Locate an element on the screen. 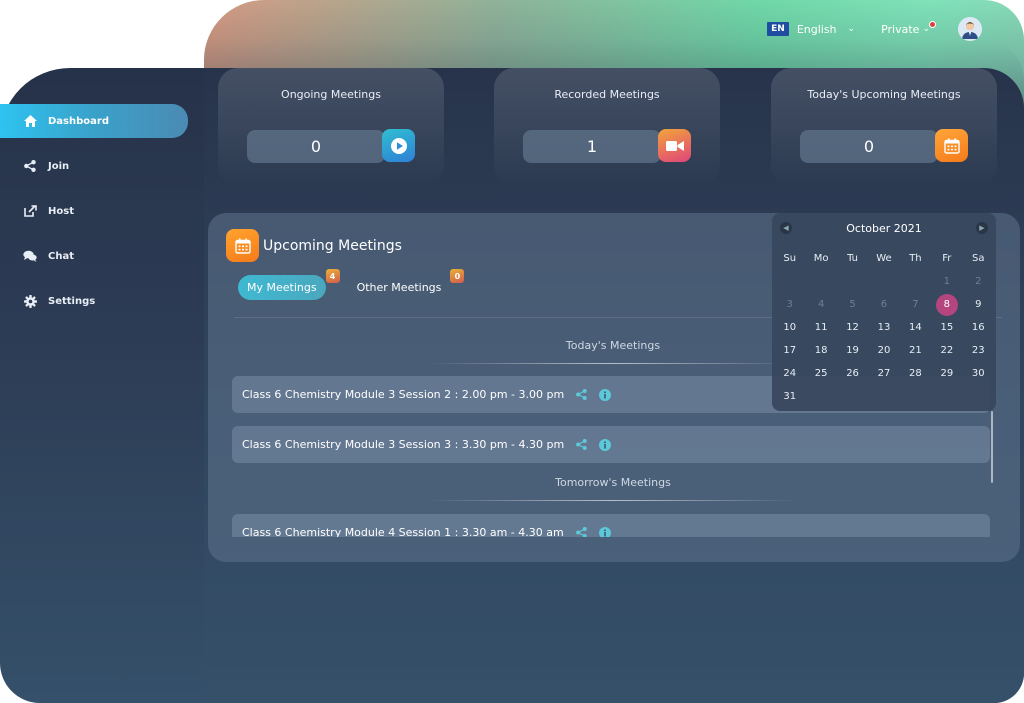 The height and width of the screenshot is (703, 1024). privacy-label: Private is located at coordinates (900, 29).